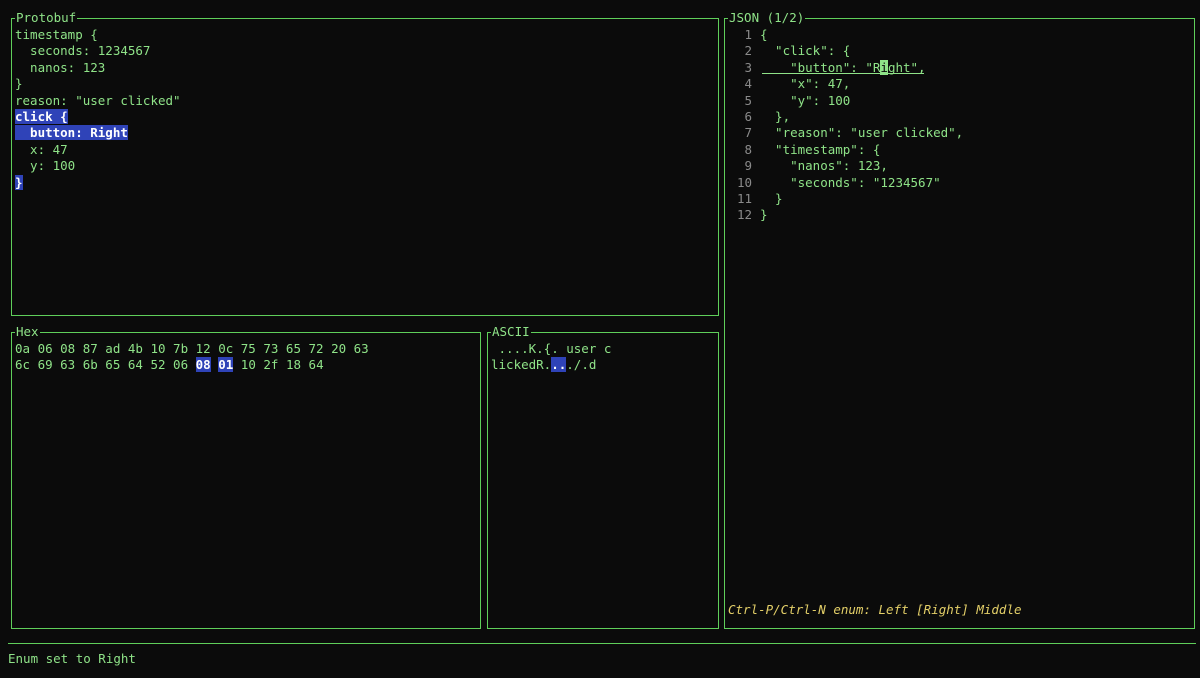  What do you see at coordinates (843, 73) in the screenshot?
I see `current-line-underline` at bounding box center [843, 73].